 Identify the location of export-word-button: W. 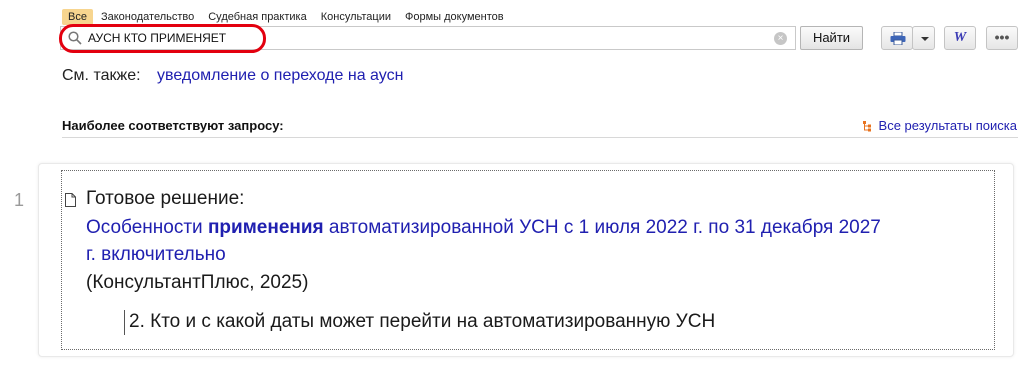
(960, 38).